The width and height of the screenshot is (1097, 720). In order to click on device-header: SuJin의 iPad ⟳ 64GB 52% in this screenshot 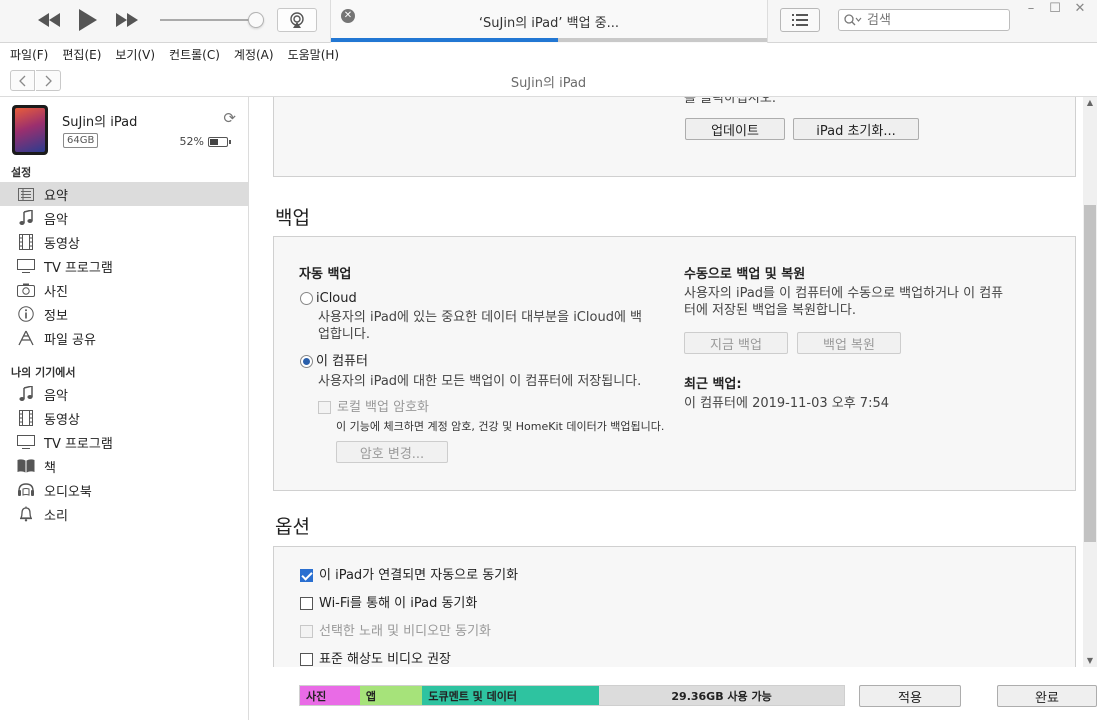, I will do `click(126, 131)`.